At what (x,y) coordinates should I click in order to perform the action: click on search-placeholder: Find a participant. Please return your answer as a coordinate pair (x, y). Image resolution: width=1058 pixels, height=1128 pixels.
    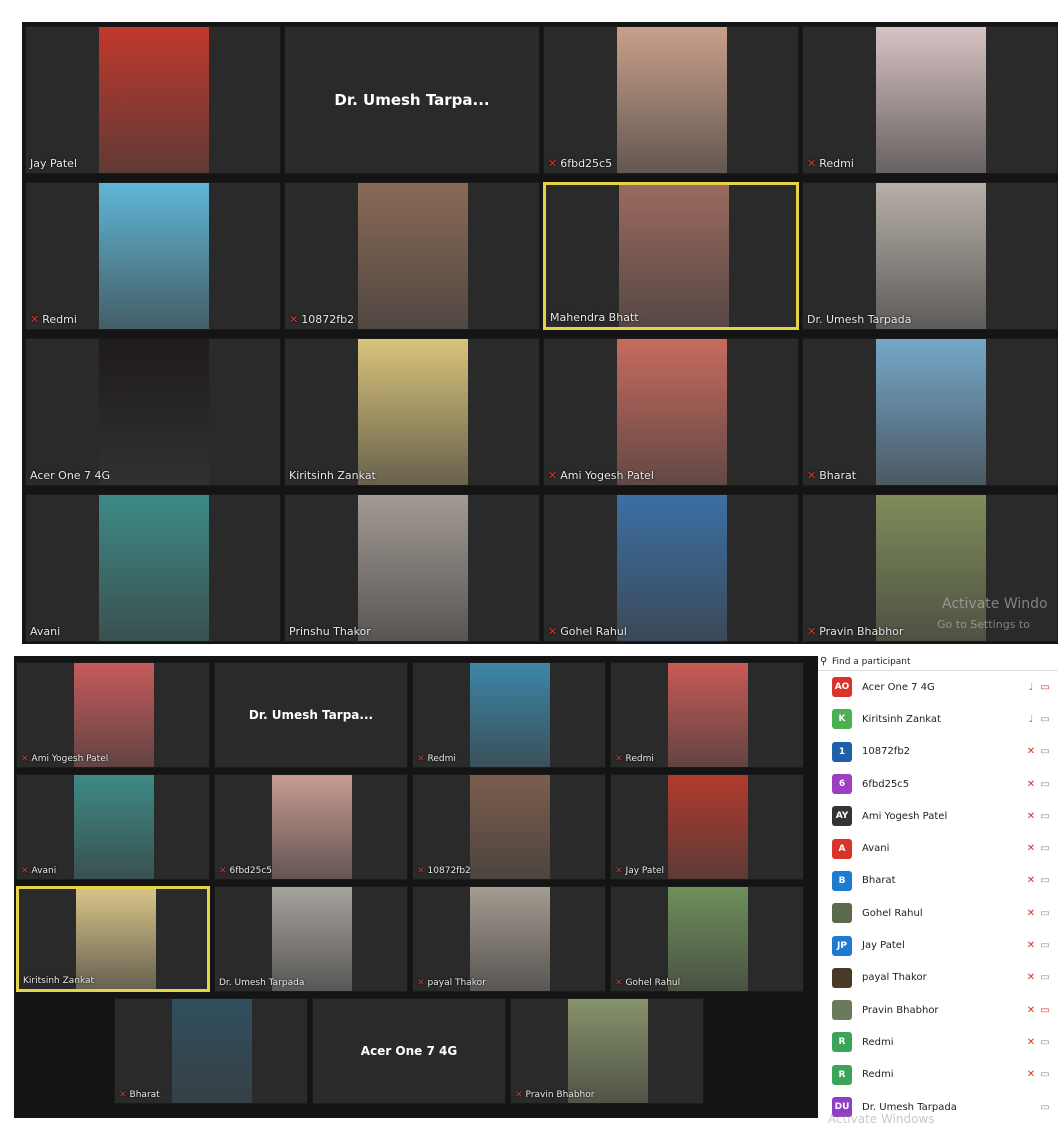
    Looking at the image, I should click on (871, 662).